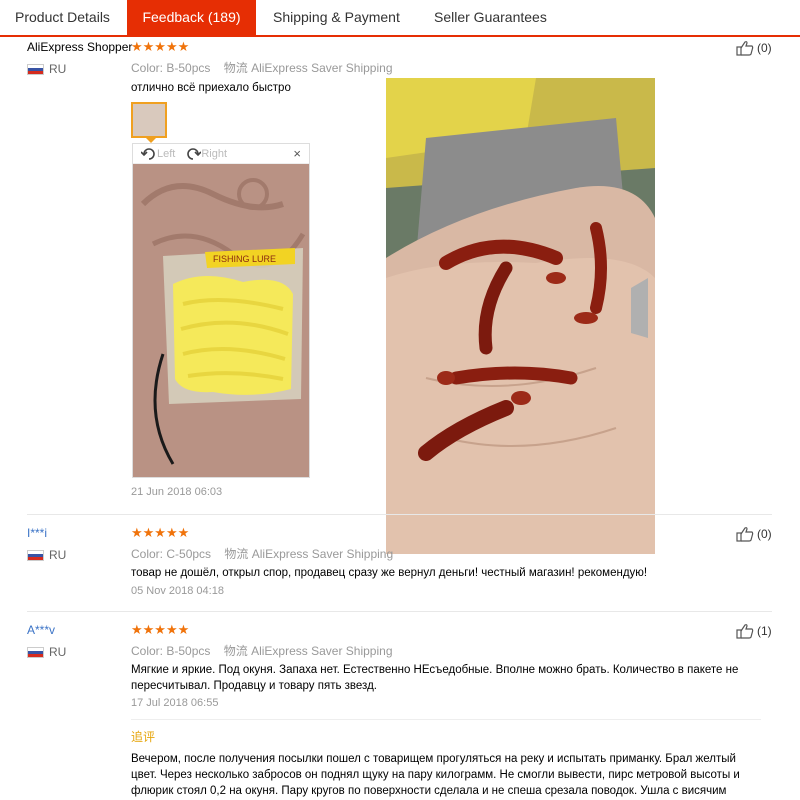 Image resolution: width=800 pixels, height=800 pixels. What do you see at coordinates (41, 630) in the screenshot?
I see `reviewer-name: A***v` at bounding box center [41, 630].